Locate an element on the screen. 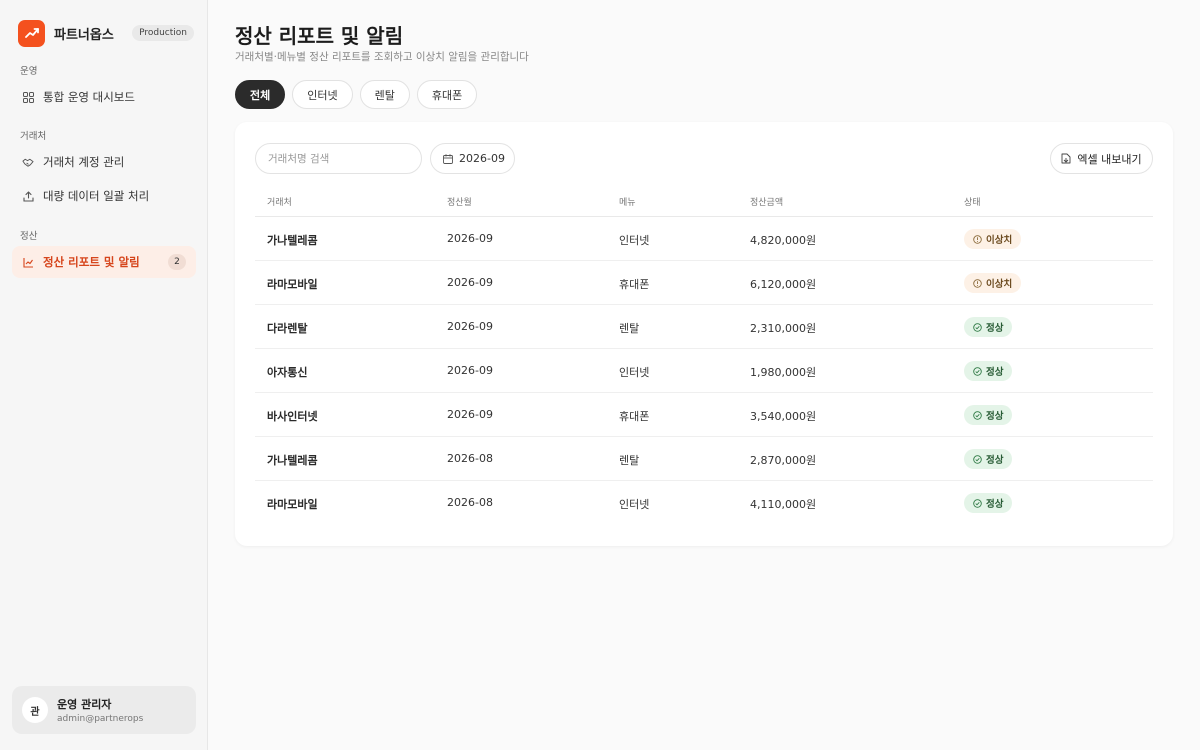 Image resolution: width=1200 pixels, height=750 pixels. col-month: 정산월 is located at coordinates (459, 203).